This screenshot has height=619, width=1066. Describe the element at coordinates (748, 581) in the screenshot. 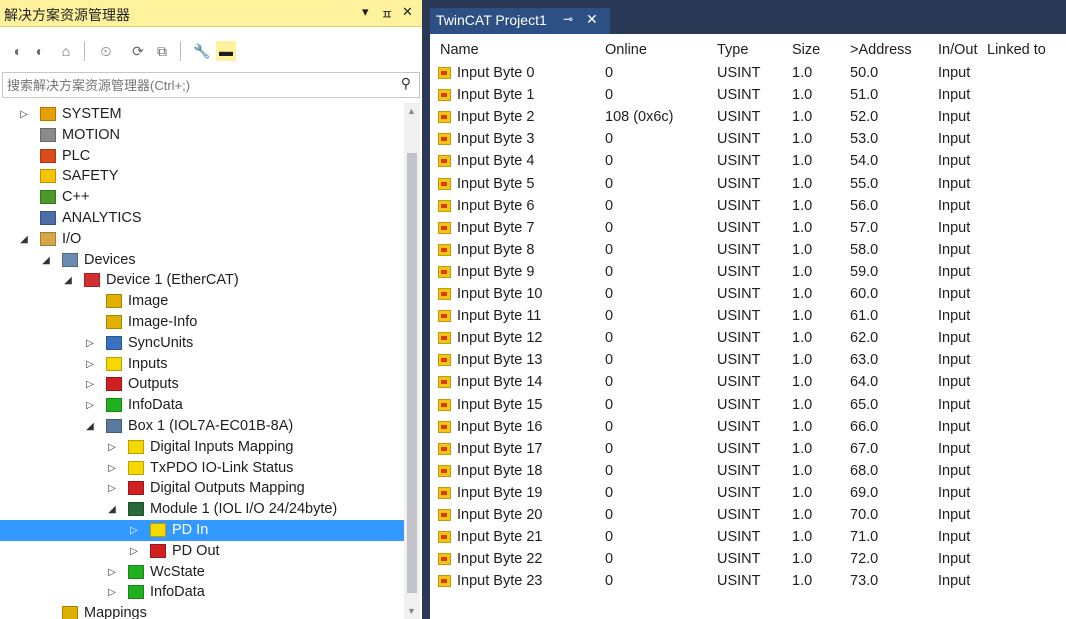

I see `table-row: Input Byte 23 0 USINT 1.0 73.0 Input` at that location.